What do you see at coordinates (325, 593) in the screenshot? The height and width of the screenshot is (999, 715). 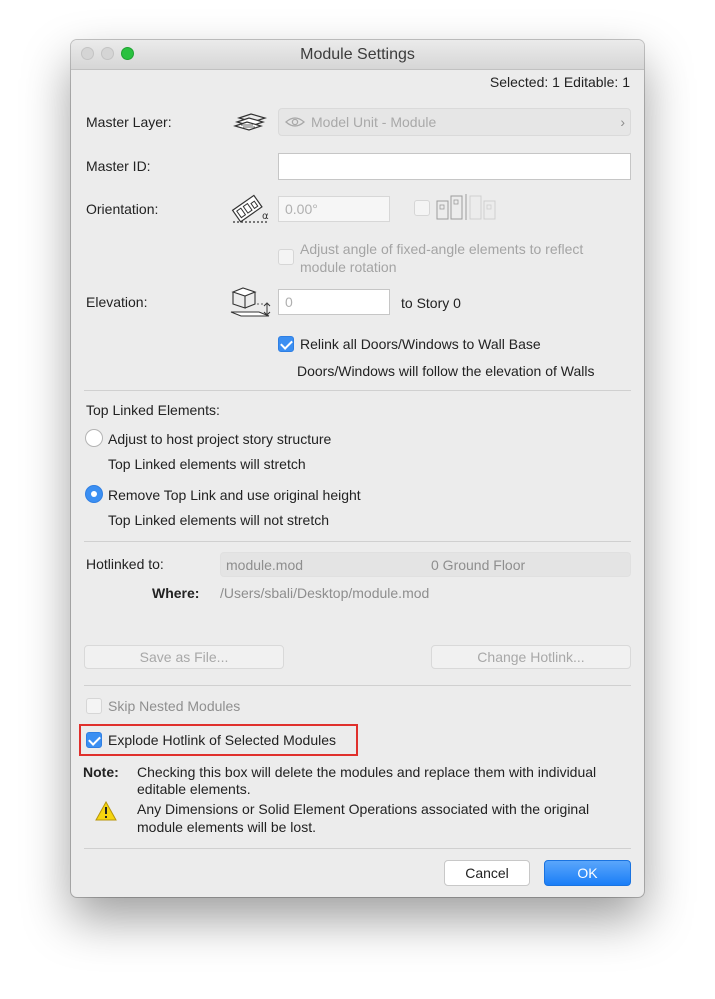 I see `where-path: /Users/sbali/Desktop/module.mod` at bounding box center [325, 593].